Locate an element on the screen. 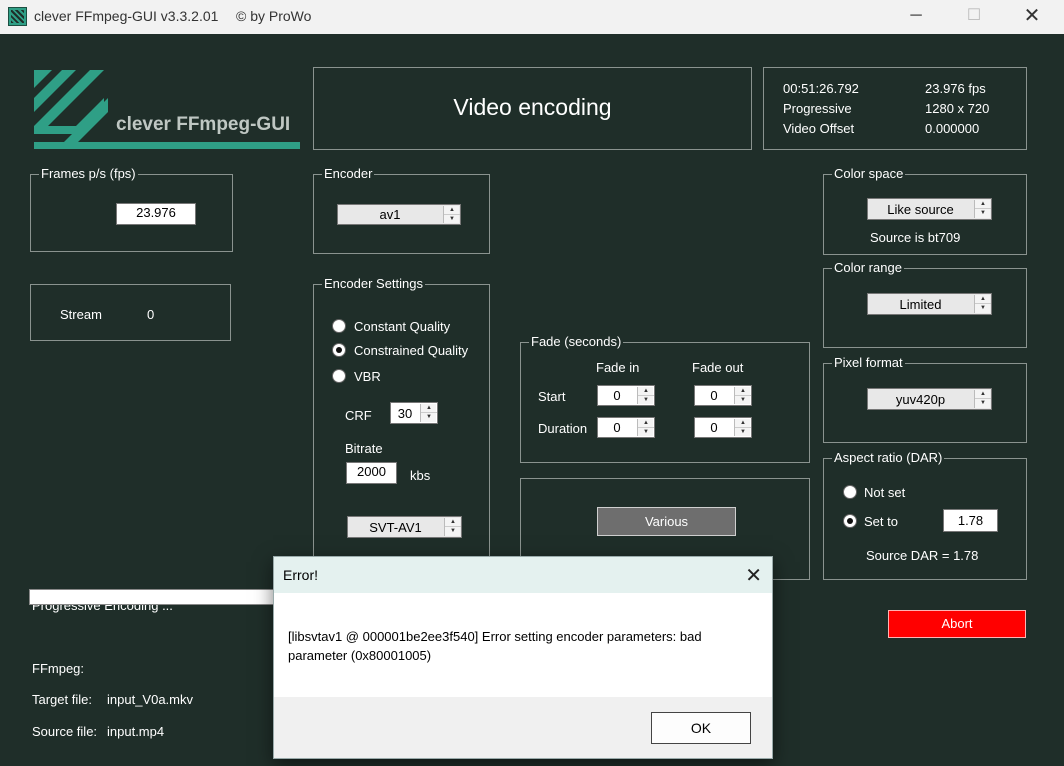 This screenshot has width=1064, height=766. close-window-button: ✕ is located at coordinates (1032, 17).